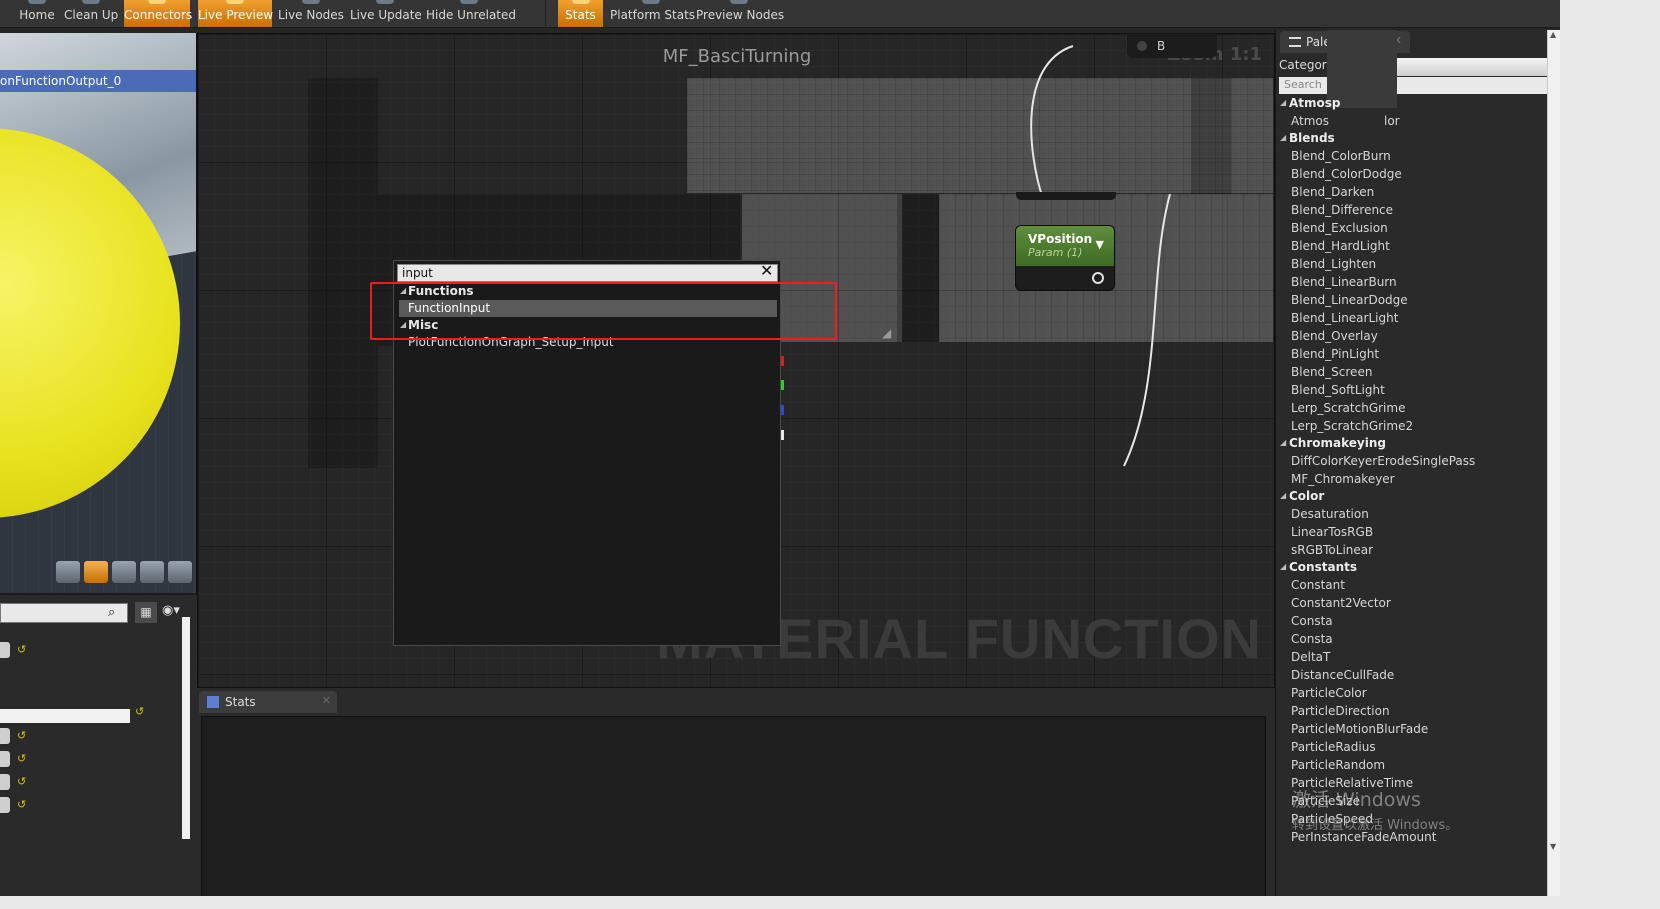 Image resolution: width=1660 pixels, height=909 pixels. I want to click on close-icon: ✕, so click(766, 271).